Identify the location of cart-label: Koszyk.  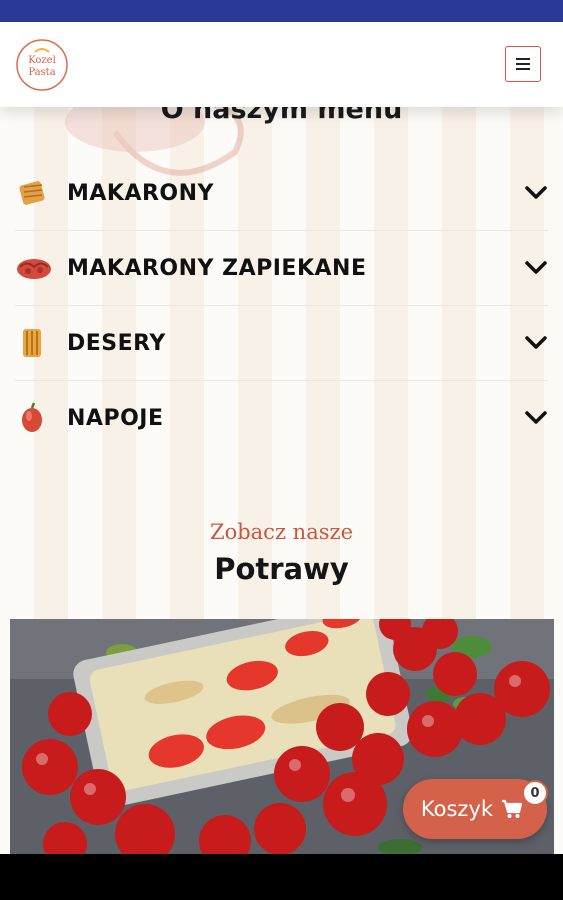
(457, 809).